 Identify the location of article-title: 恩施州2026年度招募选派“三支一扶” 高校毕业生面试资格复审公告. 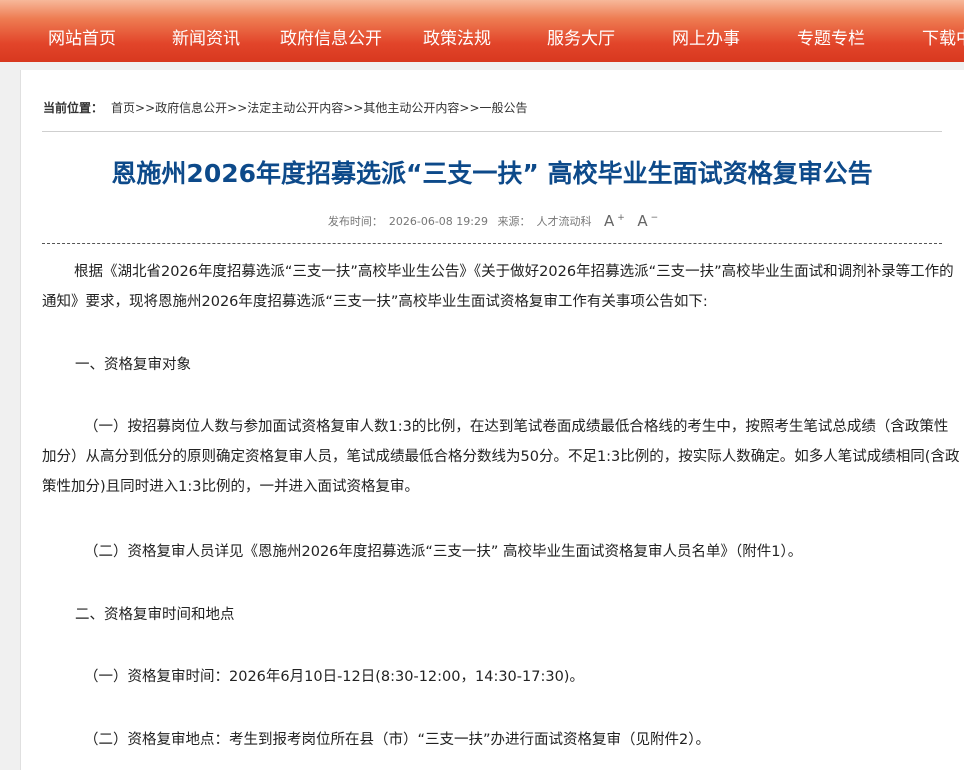
(492, 173).